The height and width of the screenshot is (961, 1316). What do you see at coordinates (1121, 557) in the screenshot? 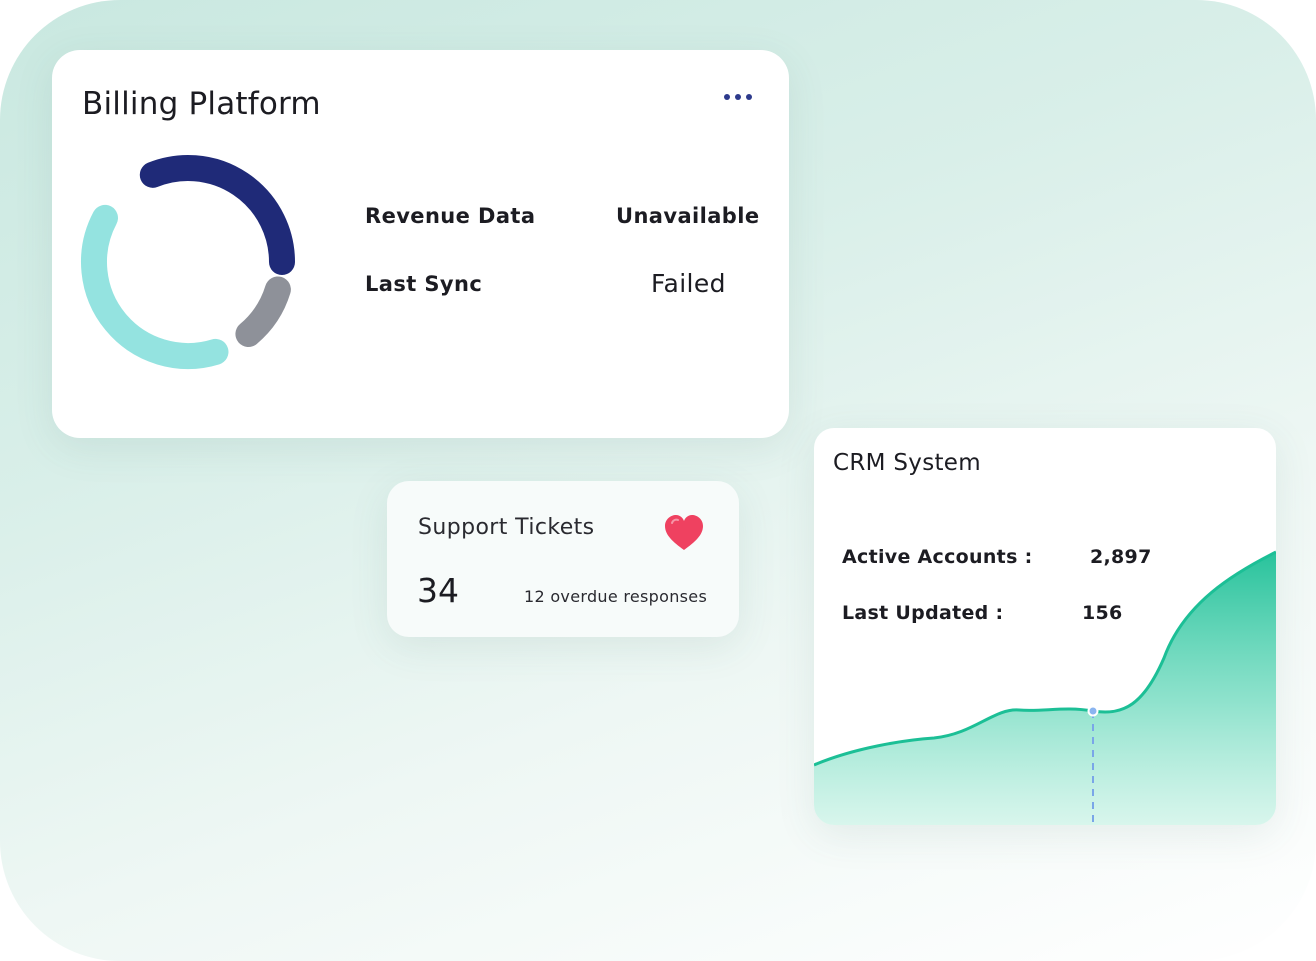
I see `active-accounts-value: 2,897` at bounding box center [1121, 557].